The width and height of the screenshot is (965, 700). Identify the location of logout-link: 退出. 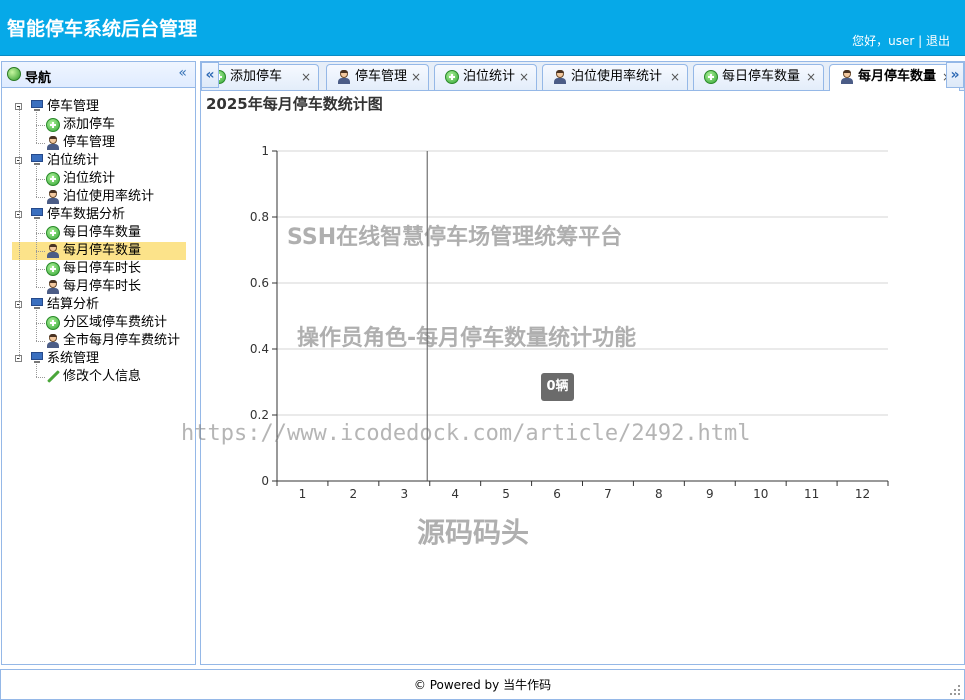
(938, 41).